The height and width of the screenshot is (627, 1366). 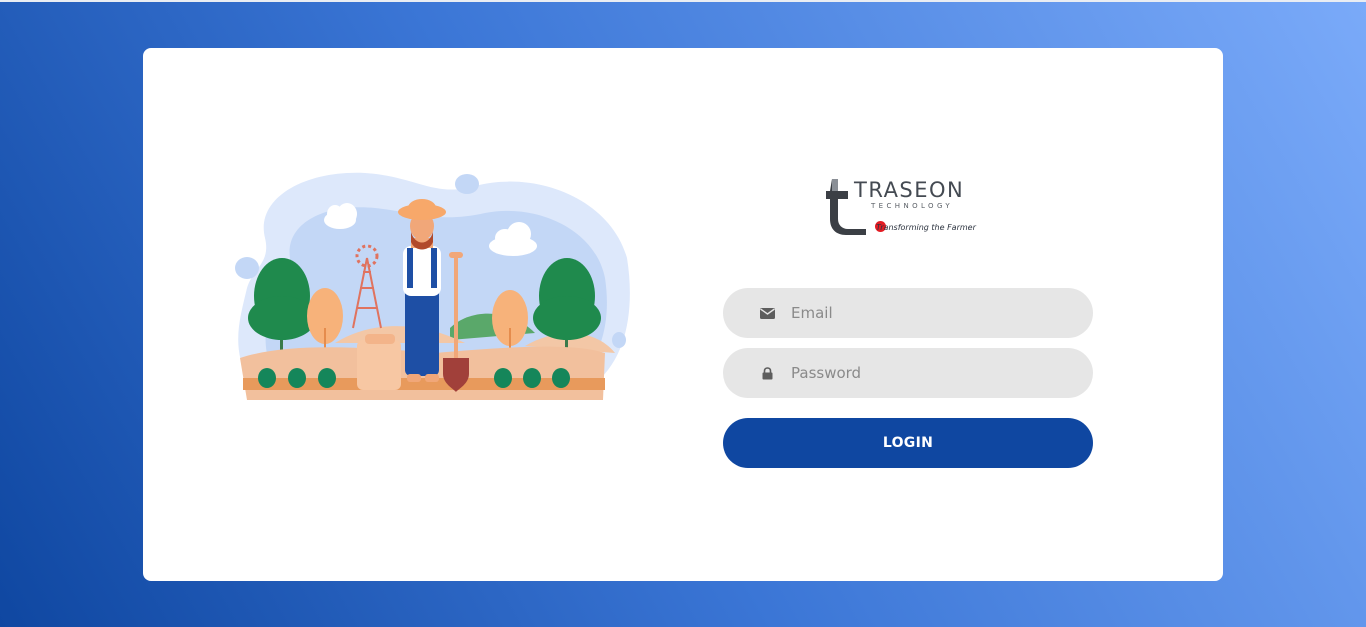 What do you see at coordinates (931, 313) in the screenshot?
I see `email-input` at bounding box center [931, 313].